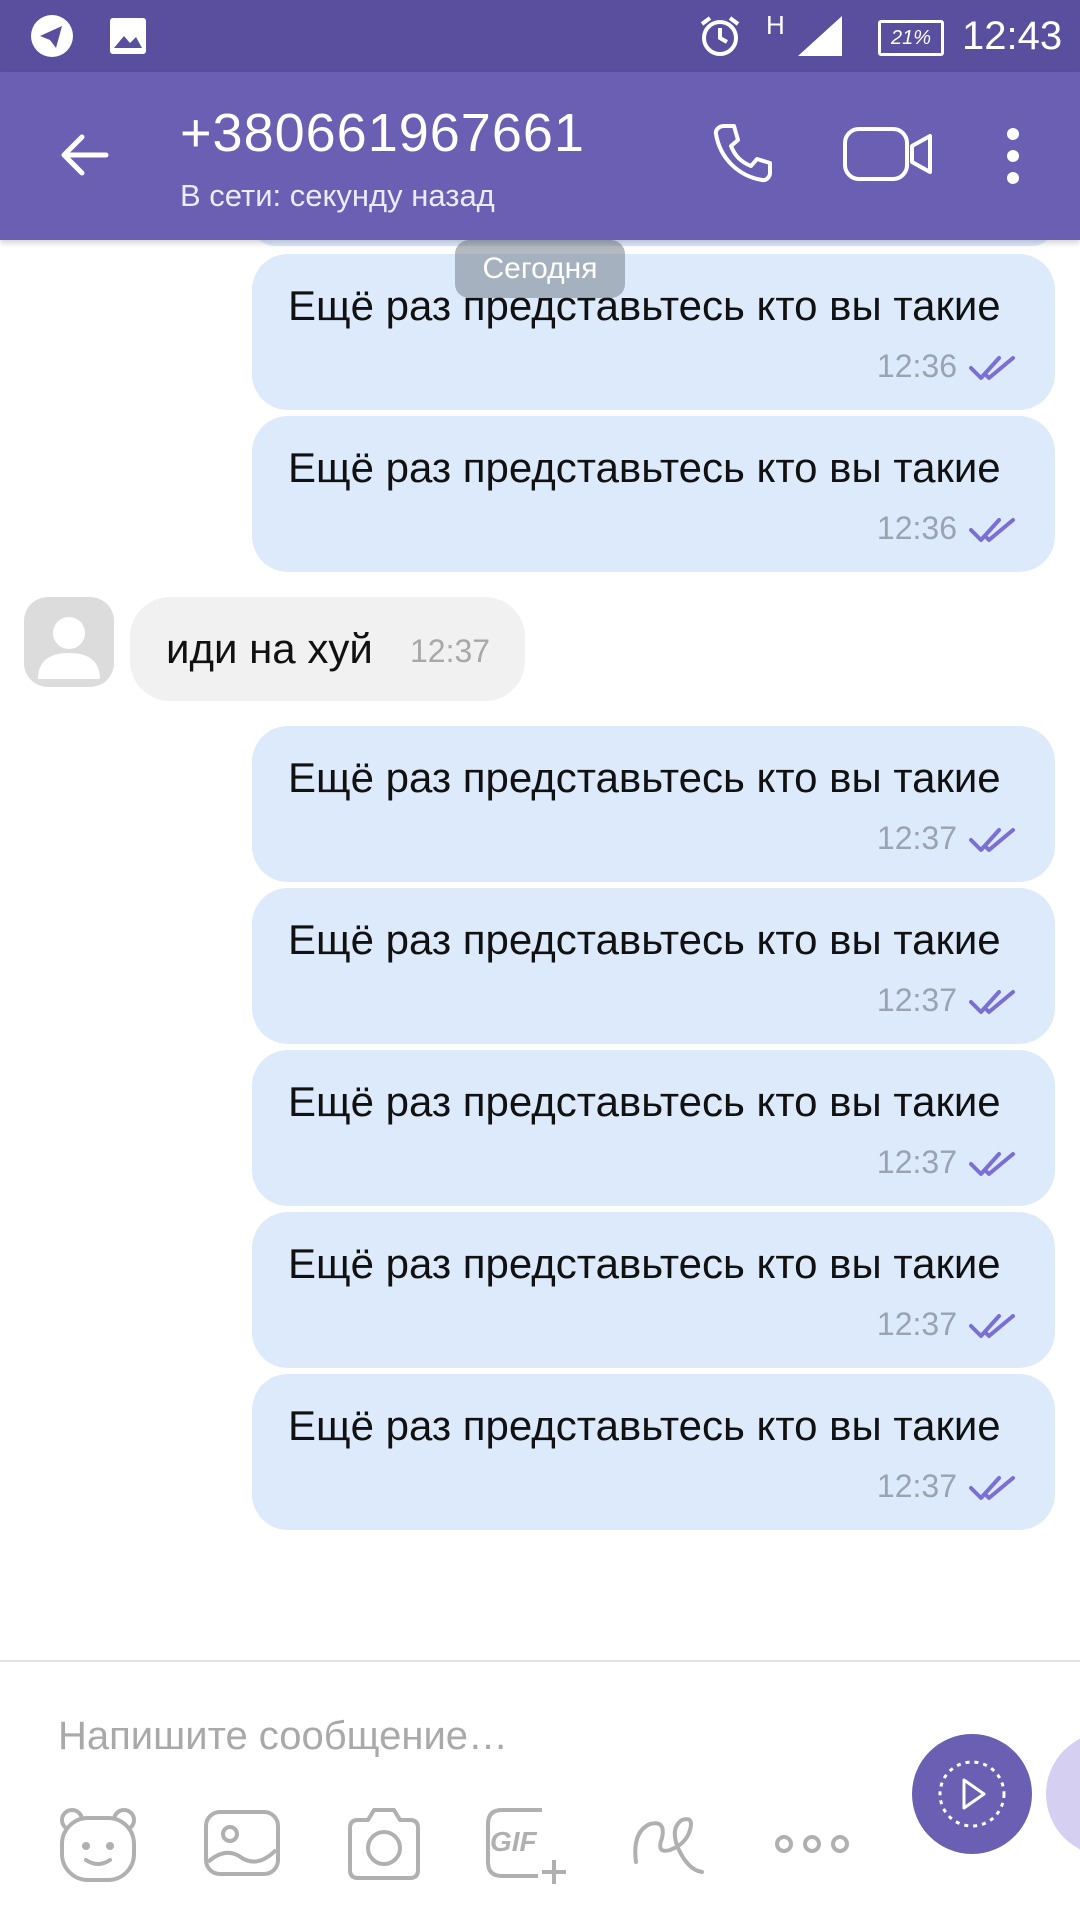 The image size is (1080, 1922). I want to click on doodle-icon, so click(668, 1844).